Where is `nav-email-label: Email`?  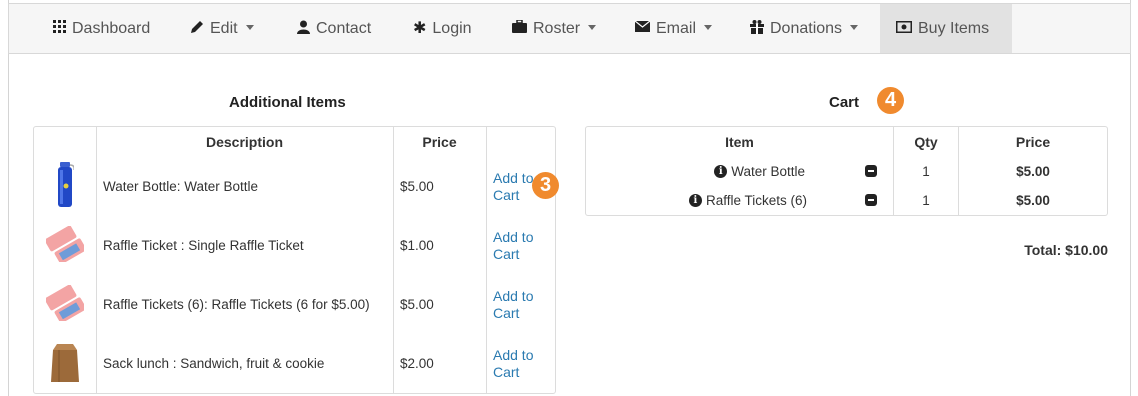 nav-email-label: Email is located at coordinates (676, 28).